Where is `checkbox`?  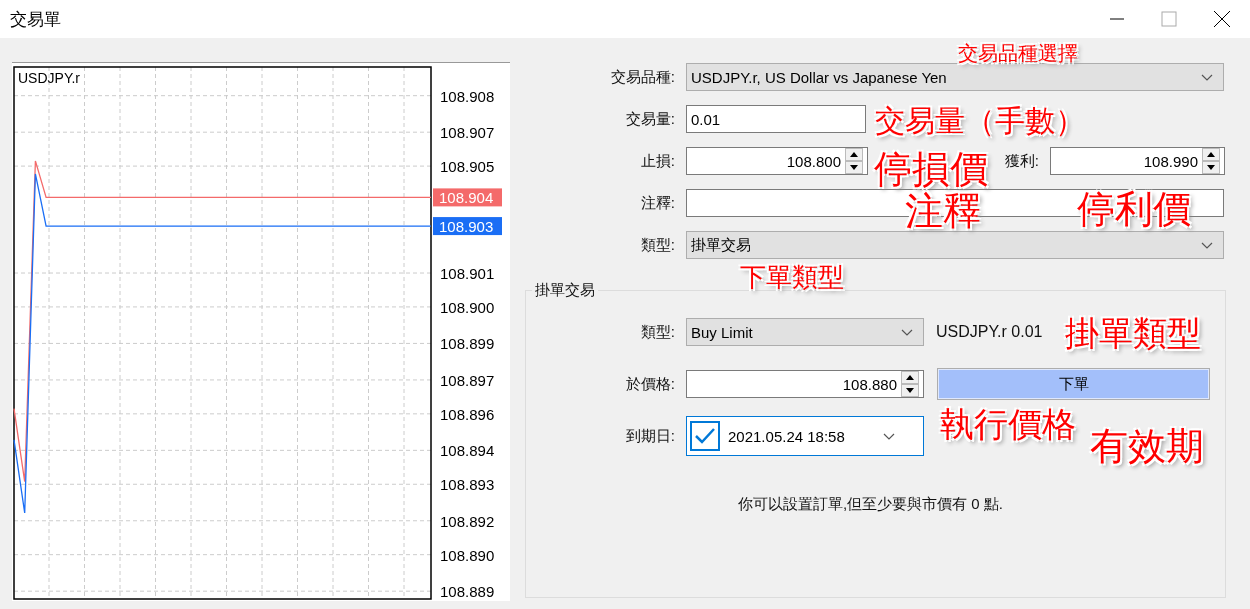 checkbox is located at coordinates (705, 436).